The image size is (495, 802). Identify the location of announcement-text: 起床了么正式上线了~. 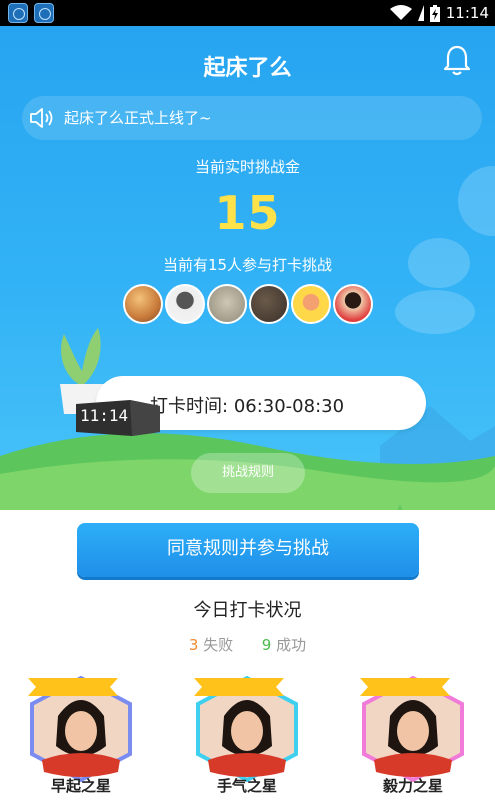
(138, 118).